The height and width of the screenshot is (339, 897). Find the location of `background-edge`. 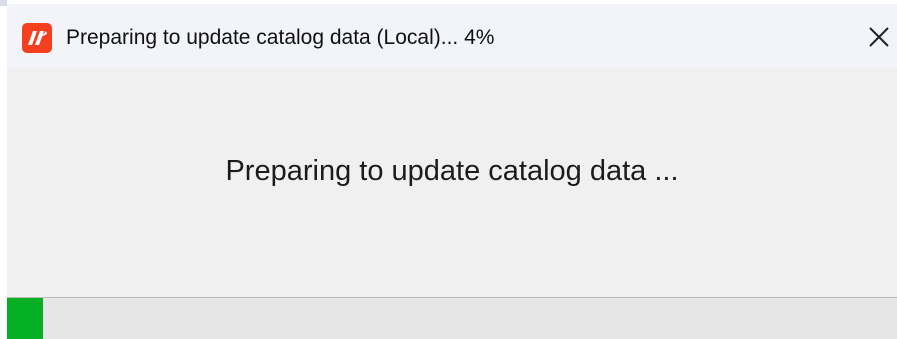

background-edge is located at coordinates (3, 169).